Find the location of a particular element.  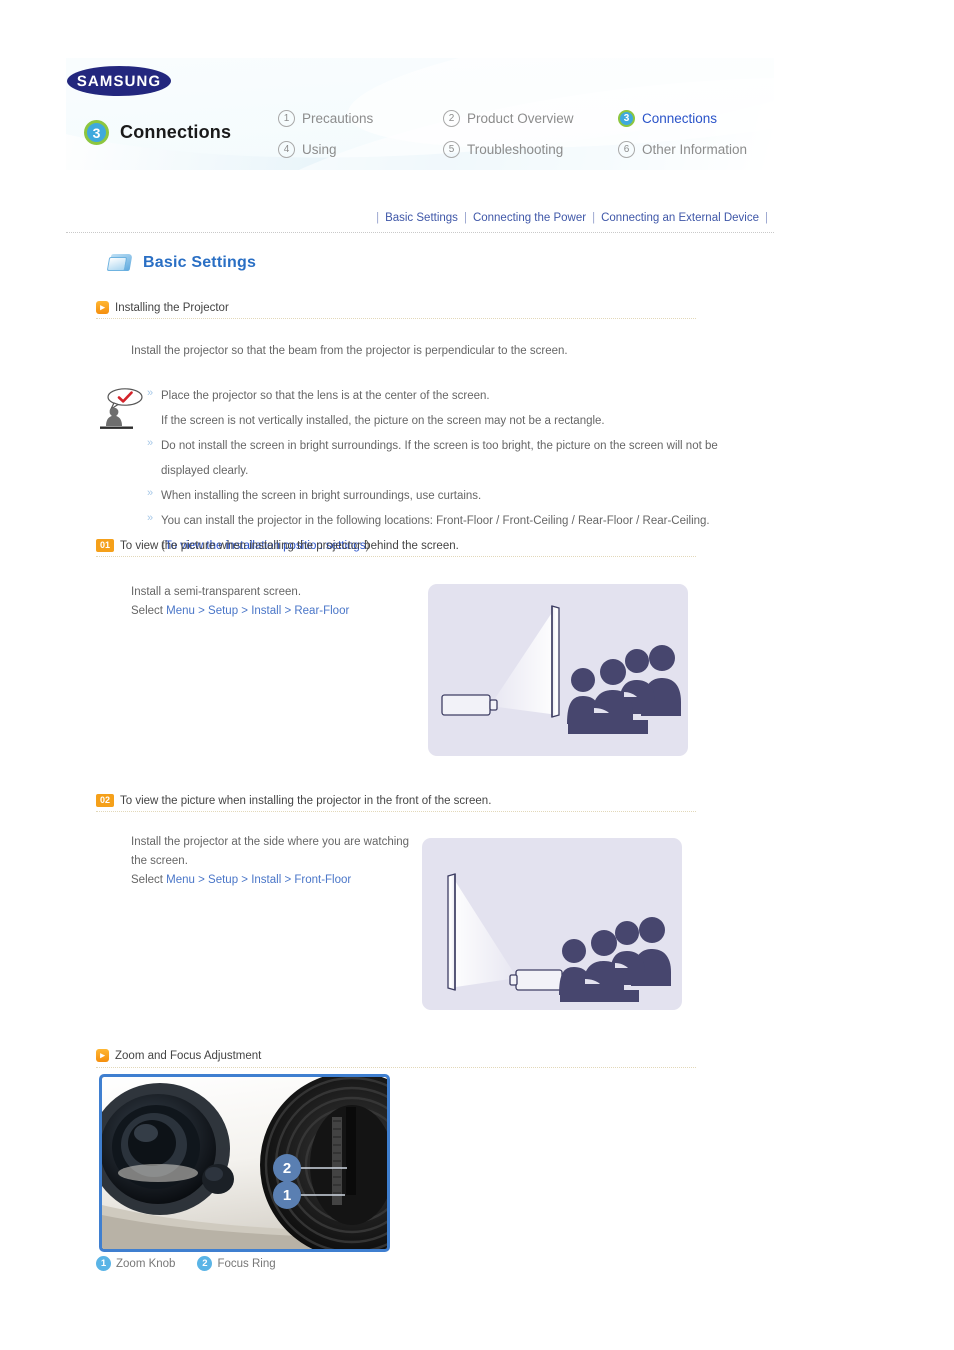

nav-label-troubleshooting: Troubleshooting is located at coordinates (515, 149).